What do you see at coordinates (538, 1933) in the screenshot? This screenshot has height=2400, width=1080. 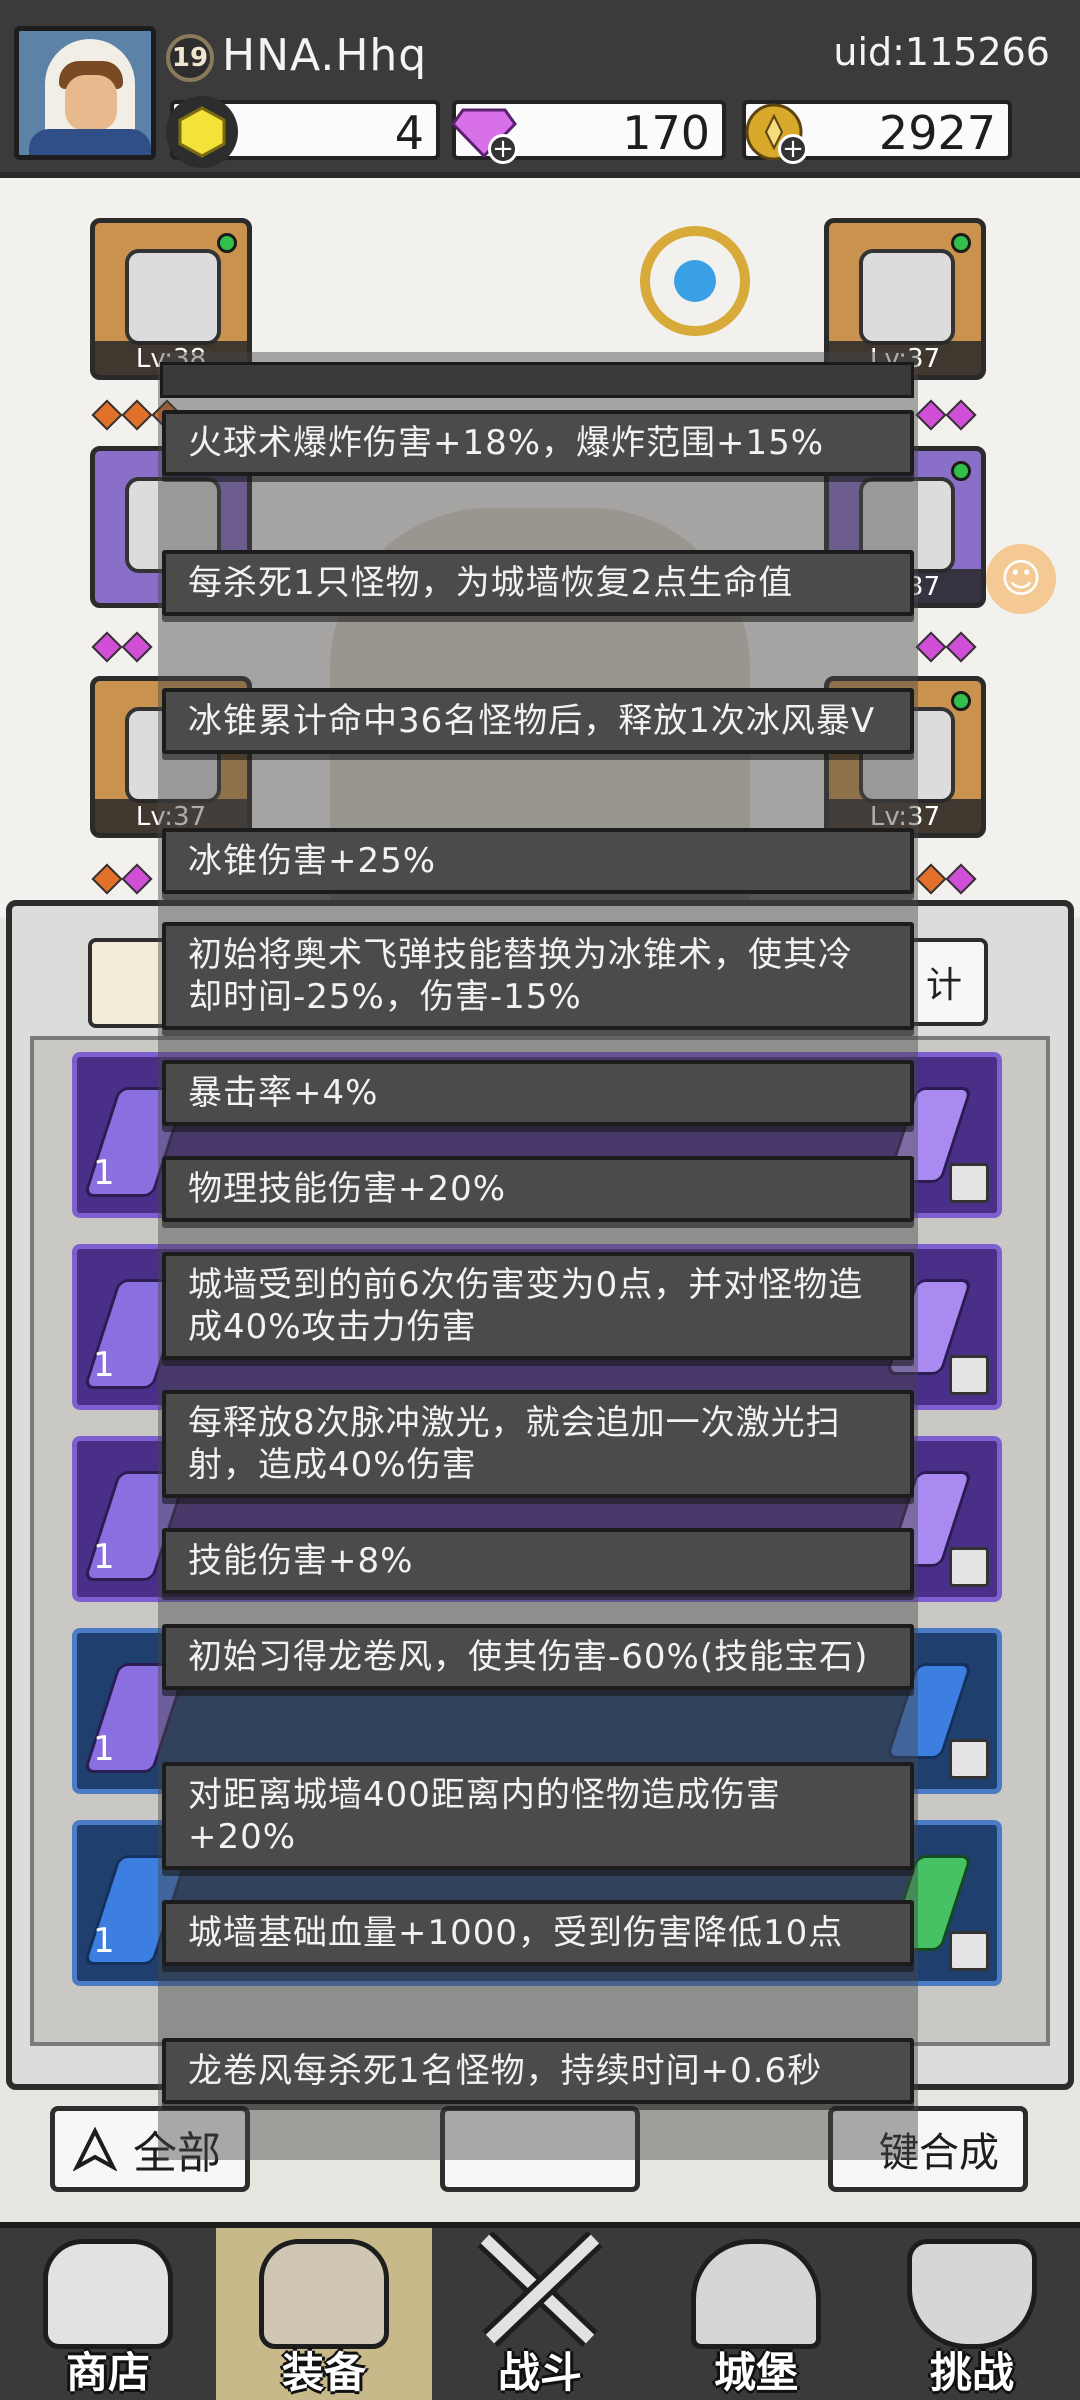 I see `effect-item: 城墙基础血量+1000，受到伤害降低10点` at bounding box center [538, 1933].